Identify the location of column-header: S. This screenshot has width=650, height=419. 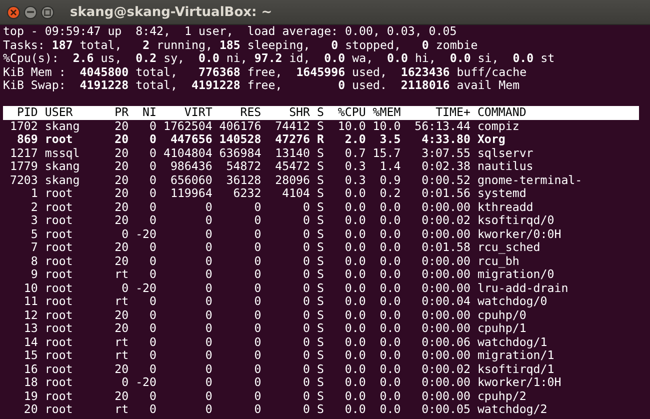
(320, 113).